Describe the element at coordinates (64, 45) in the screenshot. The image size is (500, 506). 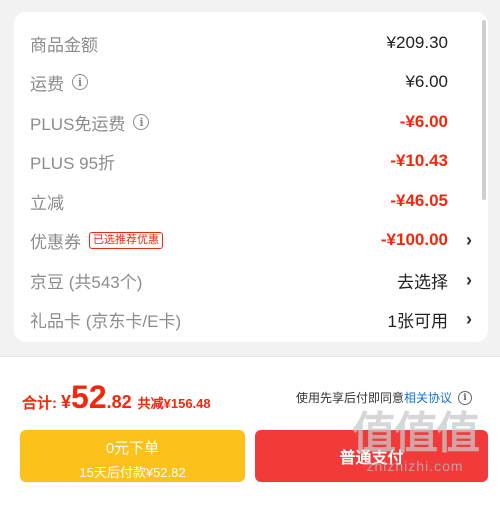
I see `goods-amount-label: 商品金额` at that location.